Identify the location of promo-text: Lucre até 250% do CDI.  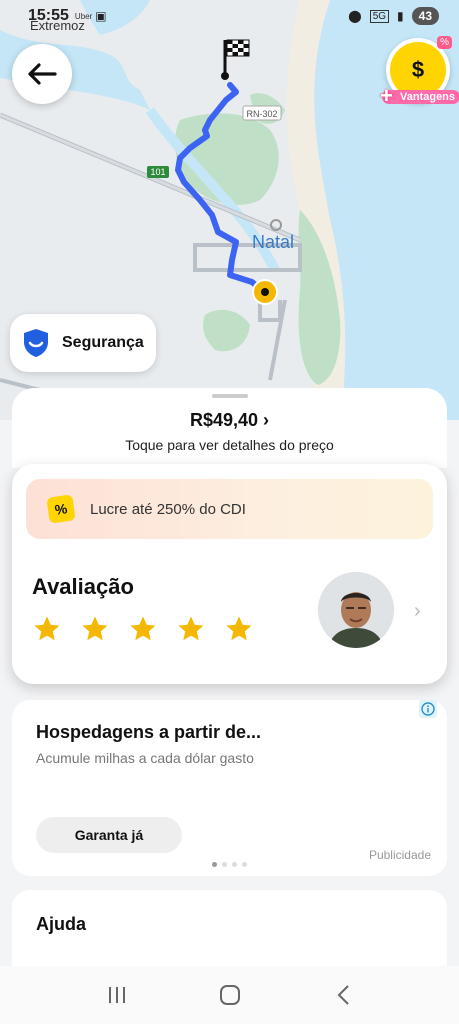
(168, 509).